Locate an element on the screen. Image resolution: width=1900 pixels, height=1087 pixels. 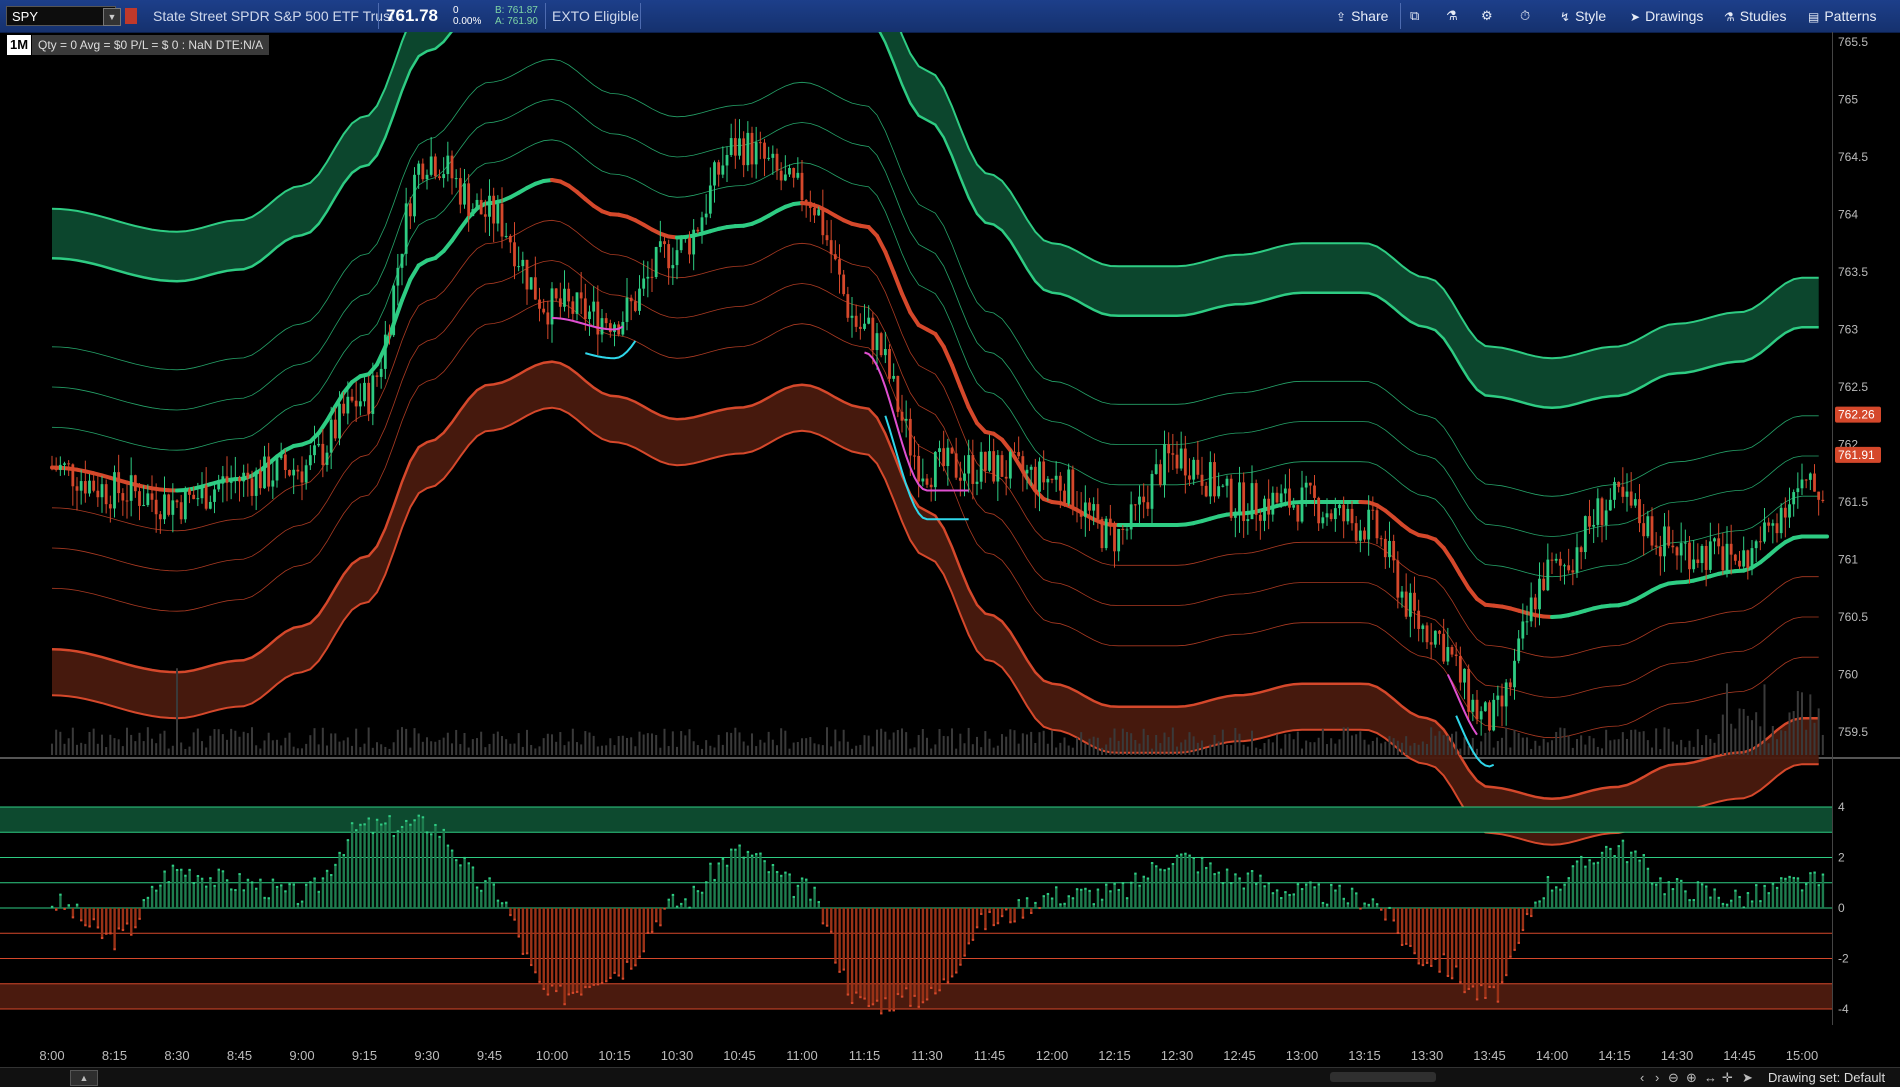
flask-icon: ⚗ is located at coordinates (1452, 16).